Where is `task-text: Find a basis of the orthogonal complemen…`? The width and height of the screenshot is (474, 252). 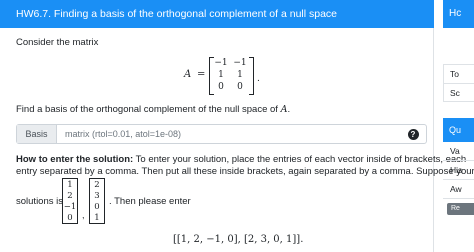 task-text: Find a basis of the orthogonal complemen… is located at coordinates (153, 109).